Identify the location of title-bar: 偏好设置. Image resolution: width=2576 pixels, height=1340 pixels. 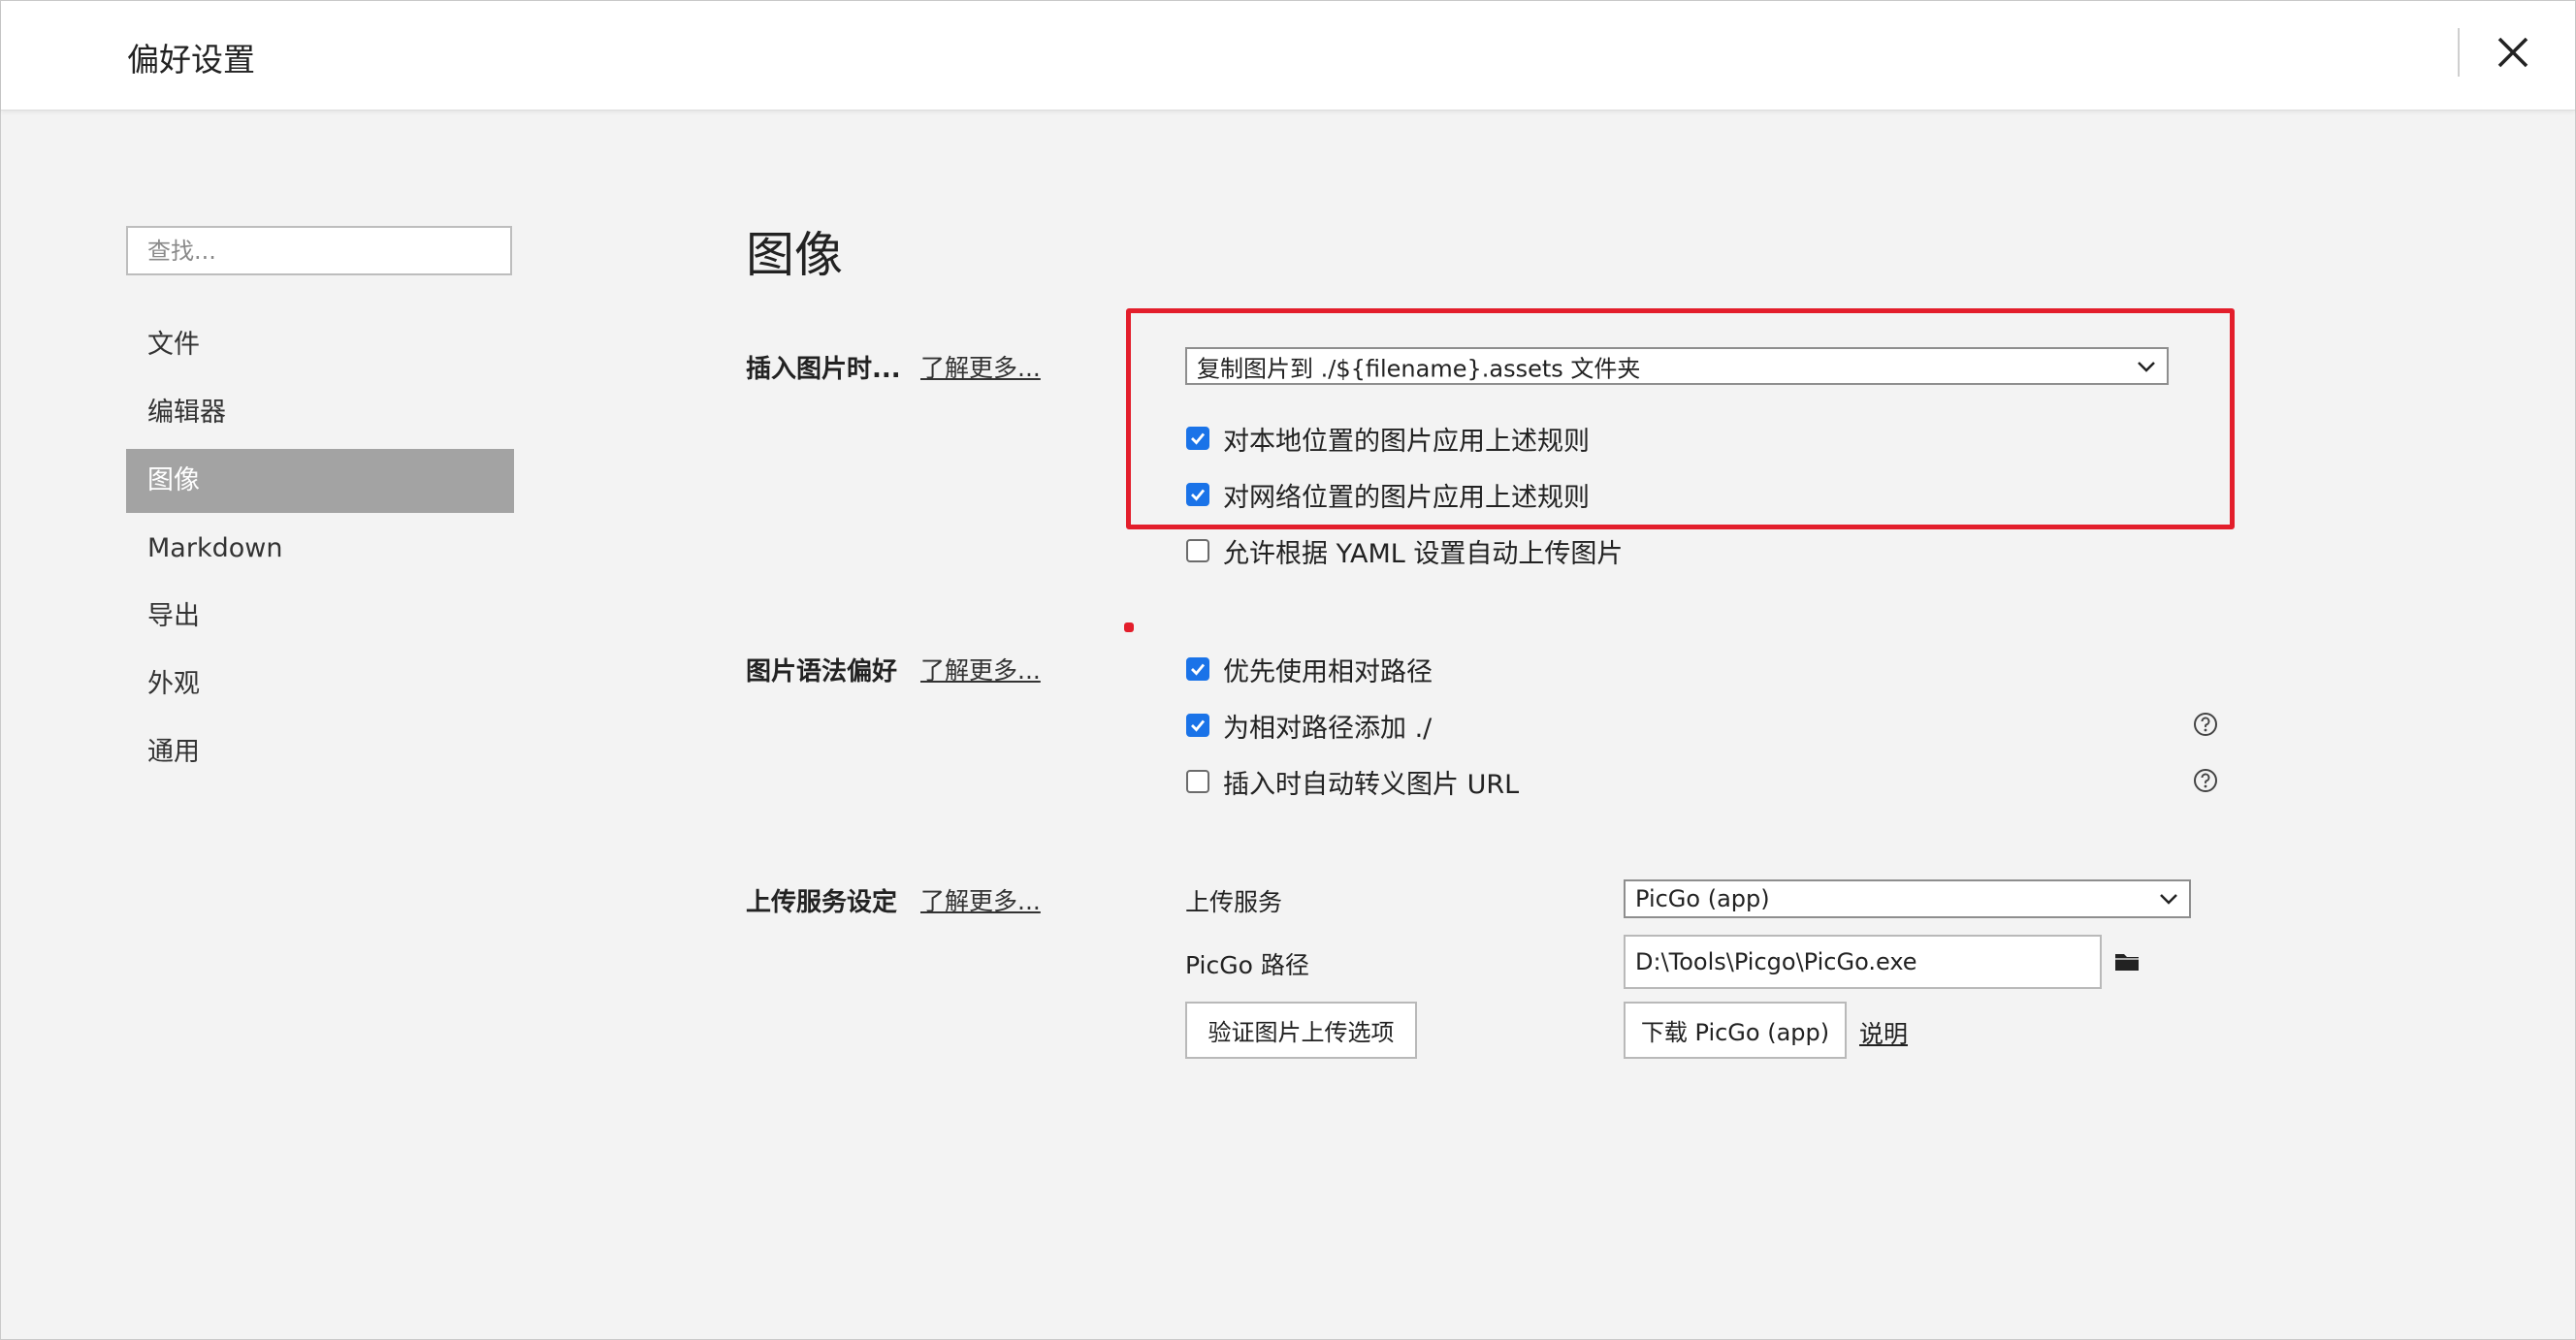
(1288, 56).